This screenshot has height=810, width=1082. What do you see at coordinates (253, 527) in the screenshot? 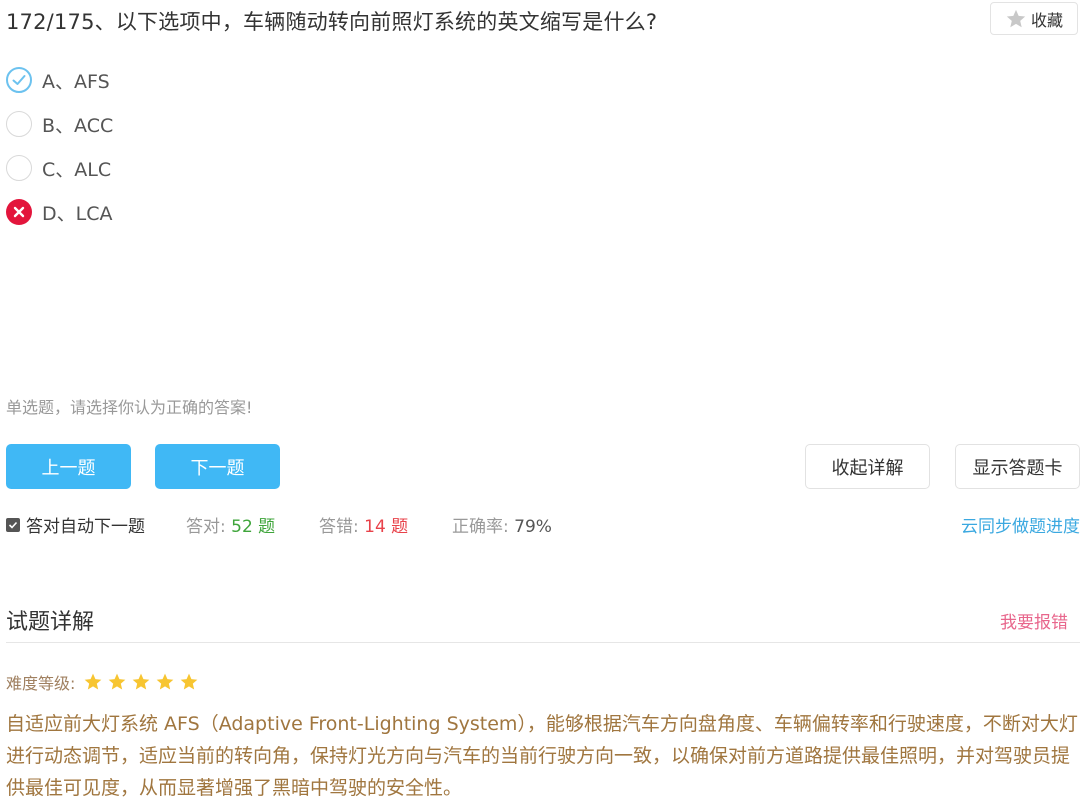
I see `correct-count-value: 52 题` at bounding box center [253, 527].